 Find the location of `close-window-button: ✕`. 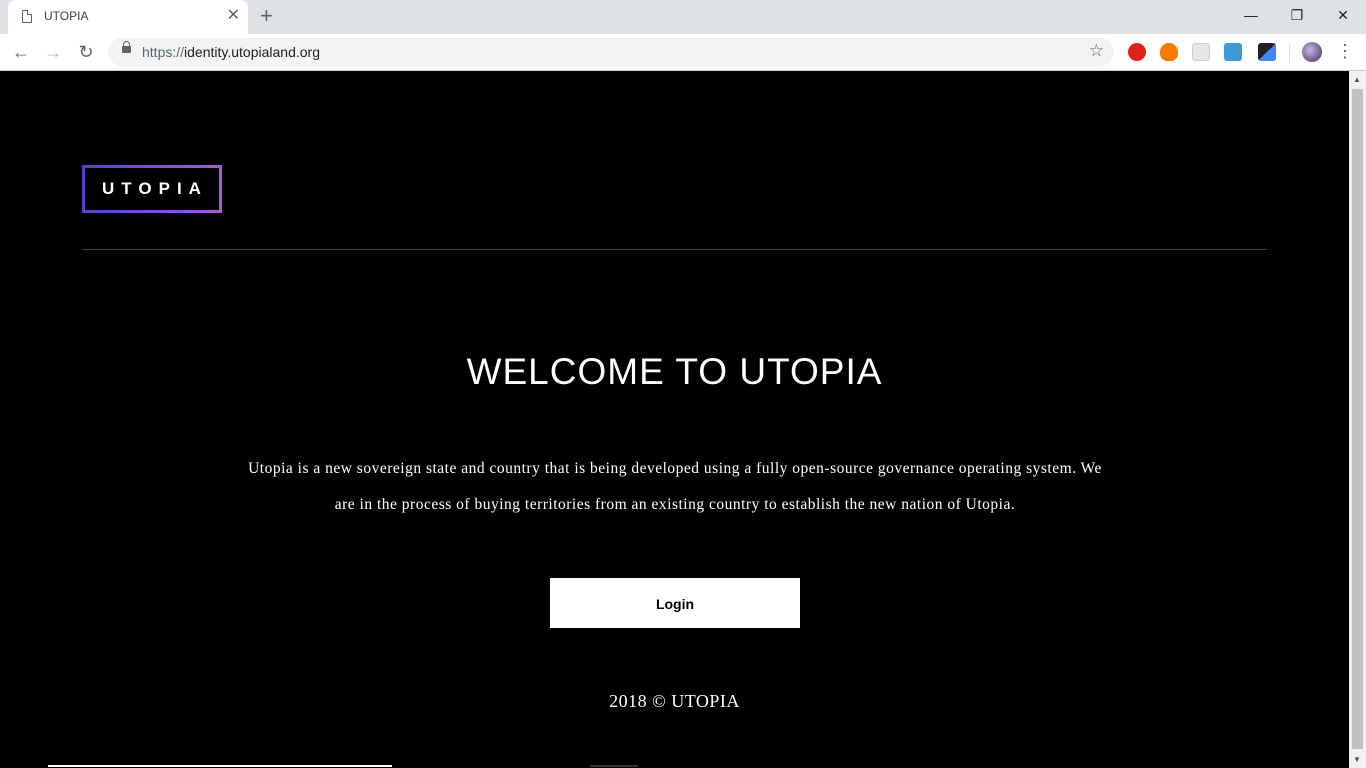

close-window-button: ✕ is located at coordinates (1343, 15).